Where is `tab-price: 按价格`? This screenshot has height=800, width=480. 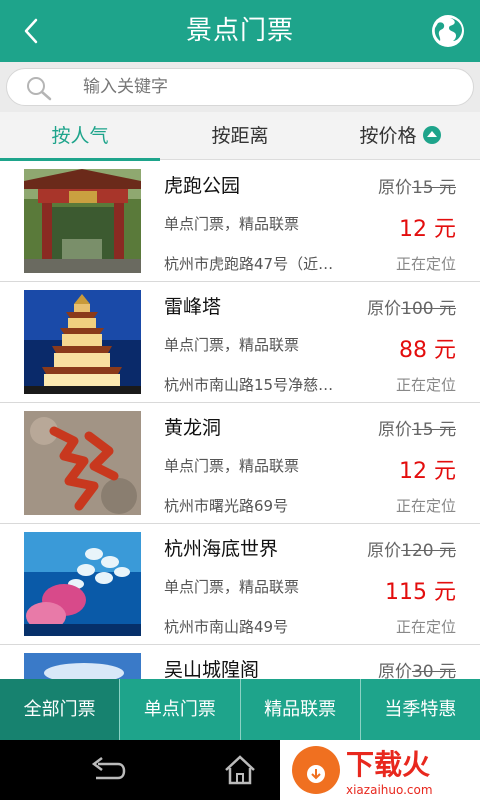 tab-price: 按价格 is located at coordinates (400, 136).